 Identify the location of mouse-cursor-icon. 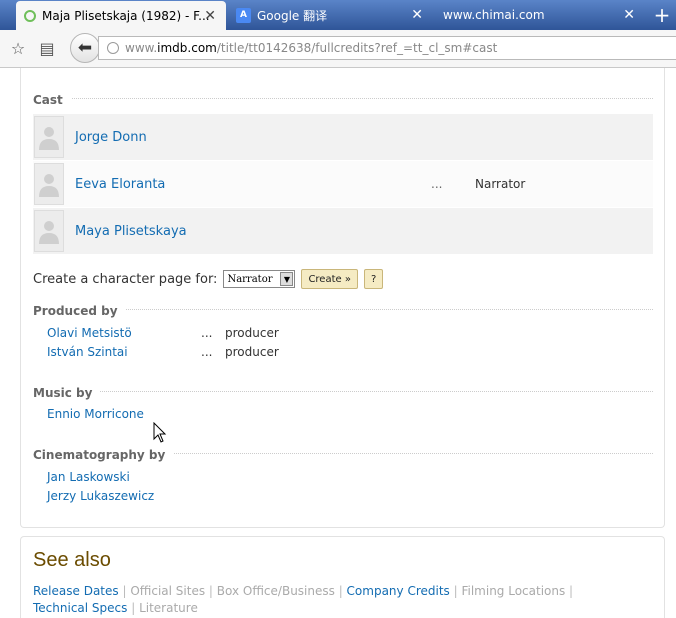
(160, 432).